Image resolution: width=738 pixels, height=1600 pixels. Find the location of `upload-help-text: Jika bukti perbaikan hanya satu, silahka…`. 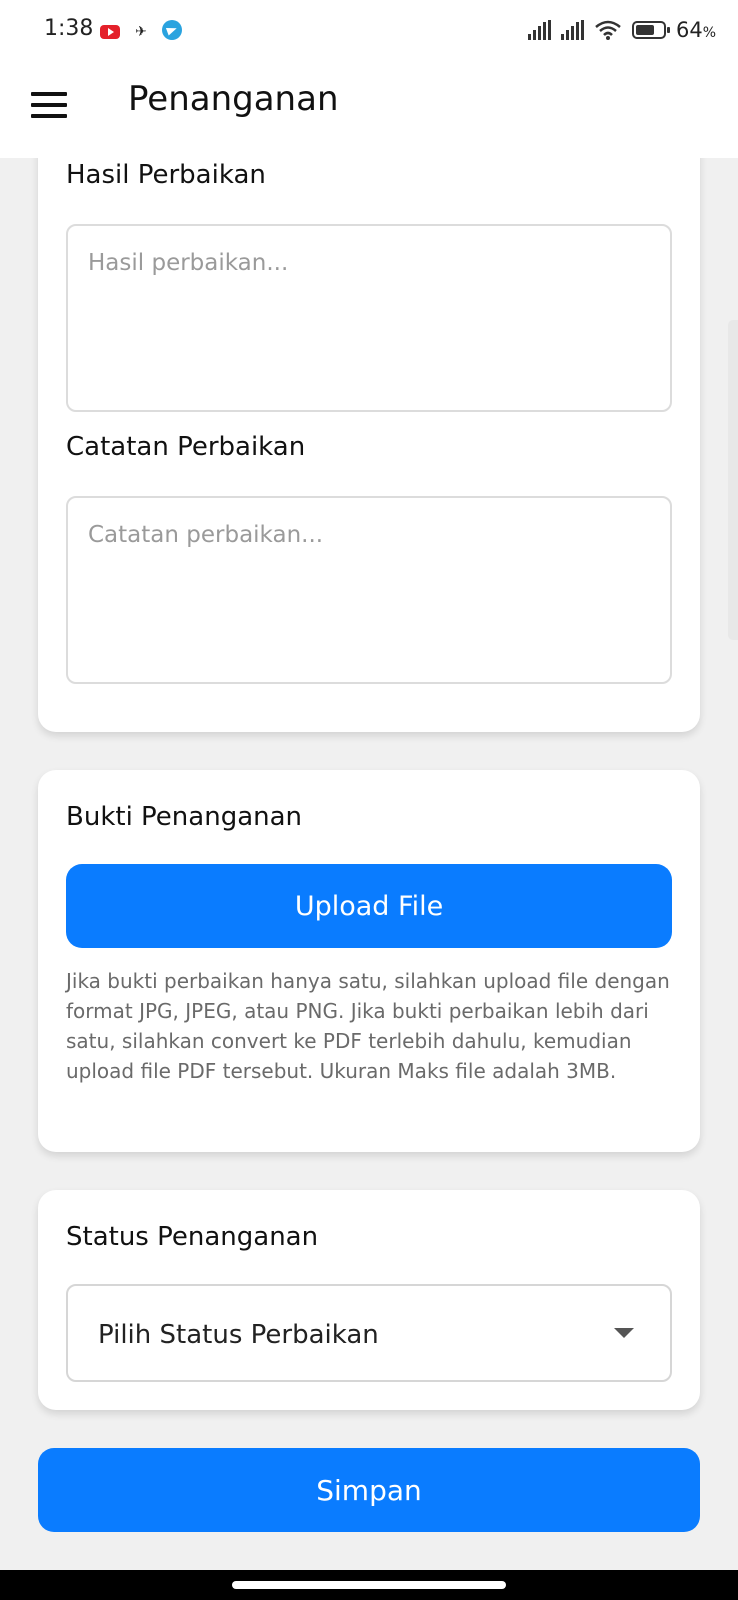

upload-help-text: Jika bukti perbaikan hanya satu, silahka… is located at coordinates (368, 1026).